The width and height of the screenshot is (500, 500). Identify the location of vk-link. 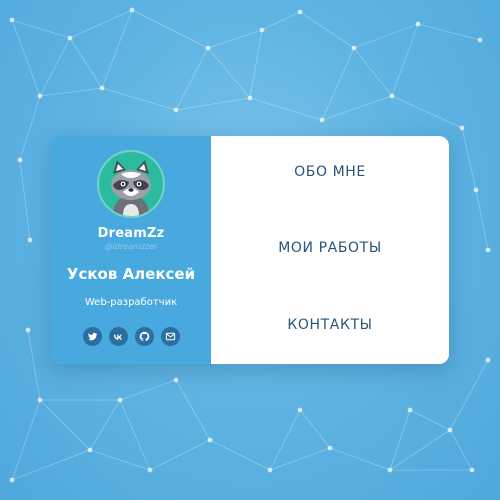
(118, 336).